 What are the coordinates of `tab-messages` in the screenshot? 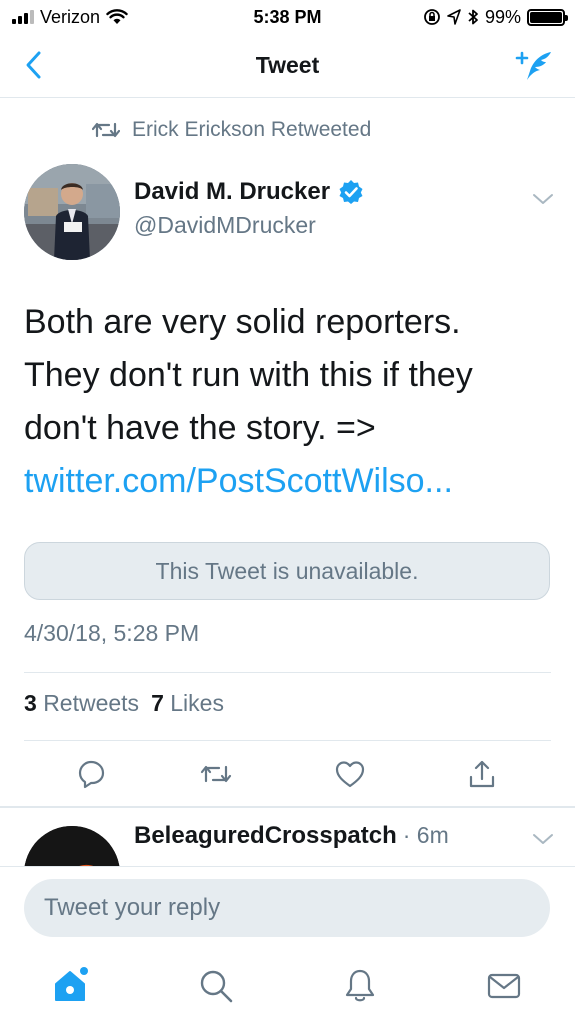 It's located at (504, 986).